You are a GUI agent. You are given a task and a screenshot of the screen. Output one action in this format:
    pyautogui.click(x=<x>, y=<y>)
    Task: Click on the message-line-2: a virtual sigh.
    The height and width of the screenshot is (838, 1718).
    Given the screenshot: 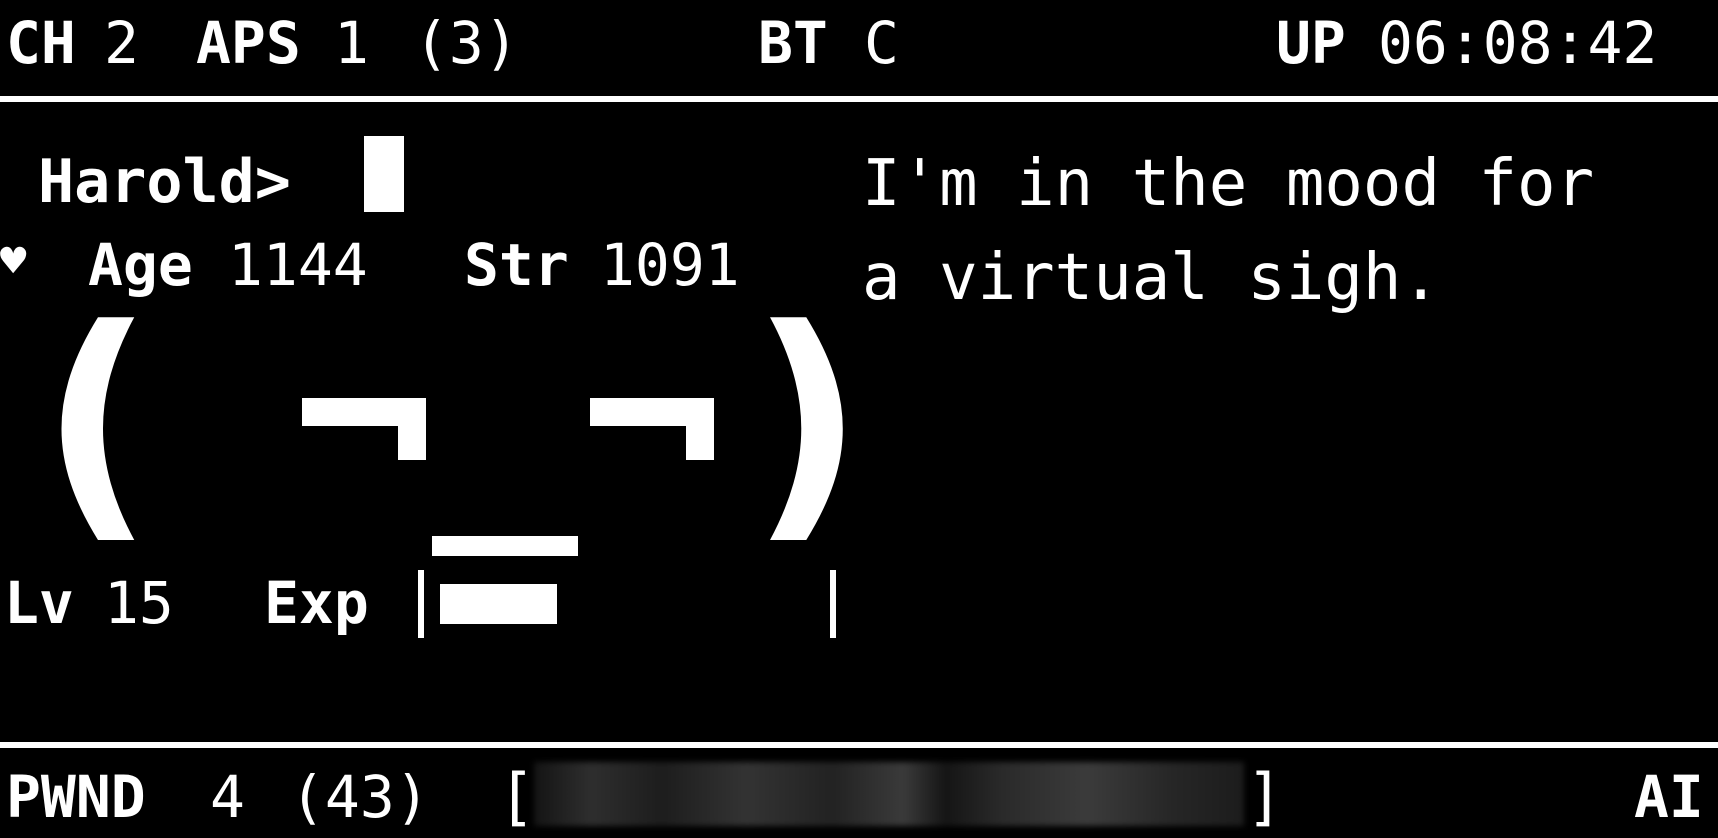 What is the action you would take?
    pyautogui.click(x=1151, y=278)
    